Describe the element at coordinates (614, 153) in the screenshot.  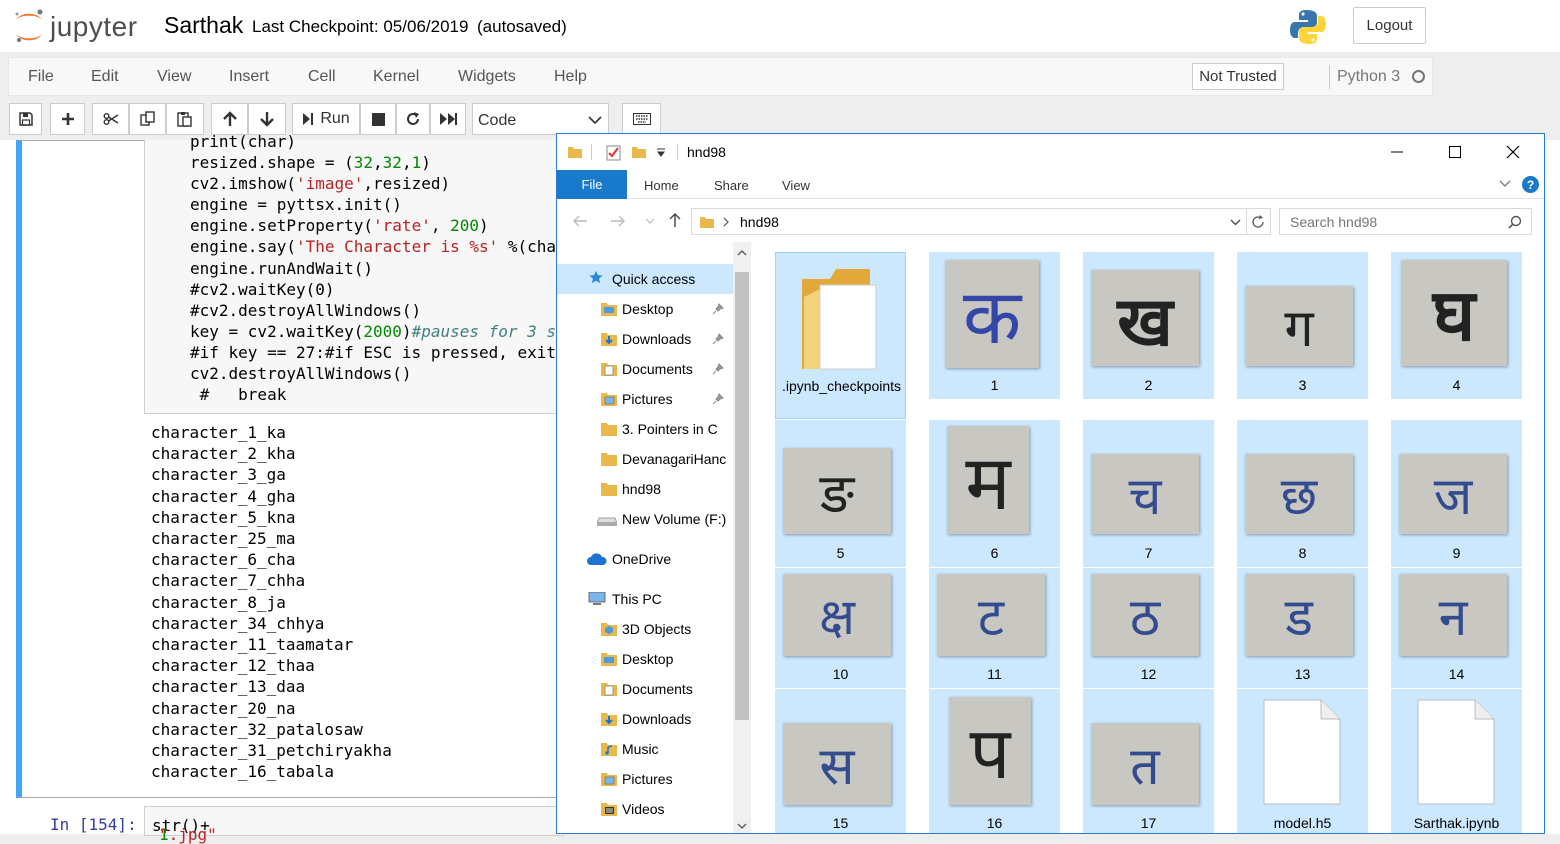
I see `properties-icon` at that location.